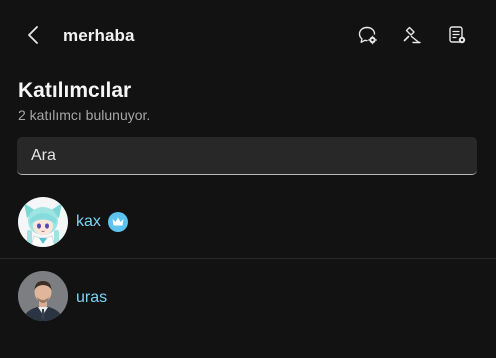 This screenshot has height=358, width=496. I want to click on back-button, so click(33, 35).